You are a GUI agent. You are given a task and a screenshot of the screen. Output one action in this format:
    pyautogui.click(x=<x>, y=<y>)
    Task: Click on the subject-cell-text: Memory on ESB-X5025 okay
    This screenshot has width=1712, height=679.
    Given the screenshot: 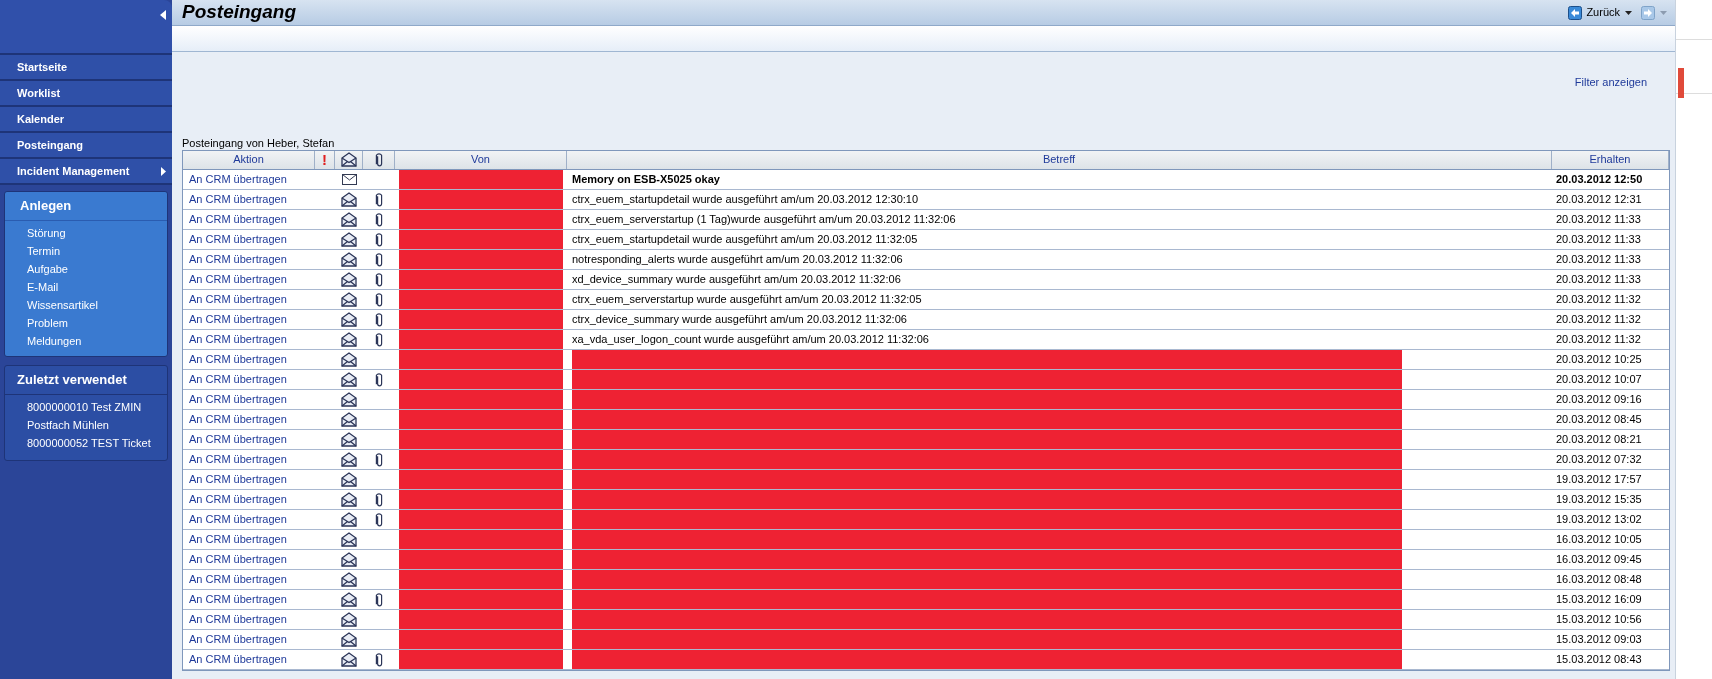 What is the action you would take?
    pyautogui.click(x=646, y=179)
    